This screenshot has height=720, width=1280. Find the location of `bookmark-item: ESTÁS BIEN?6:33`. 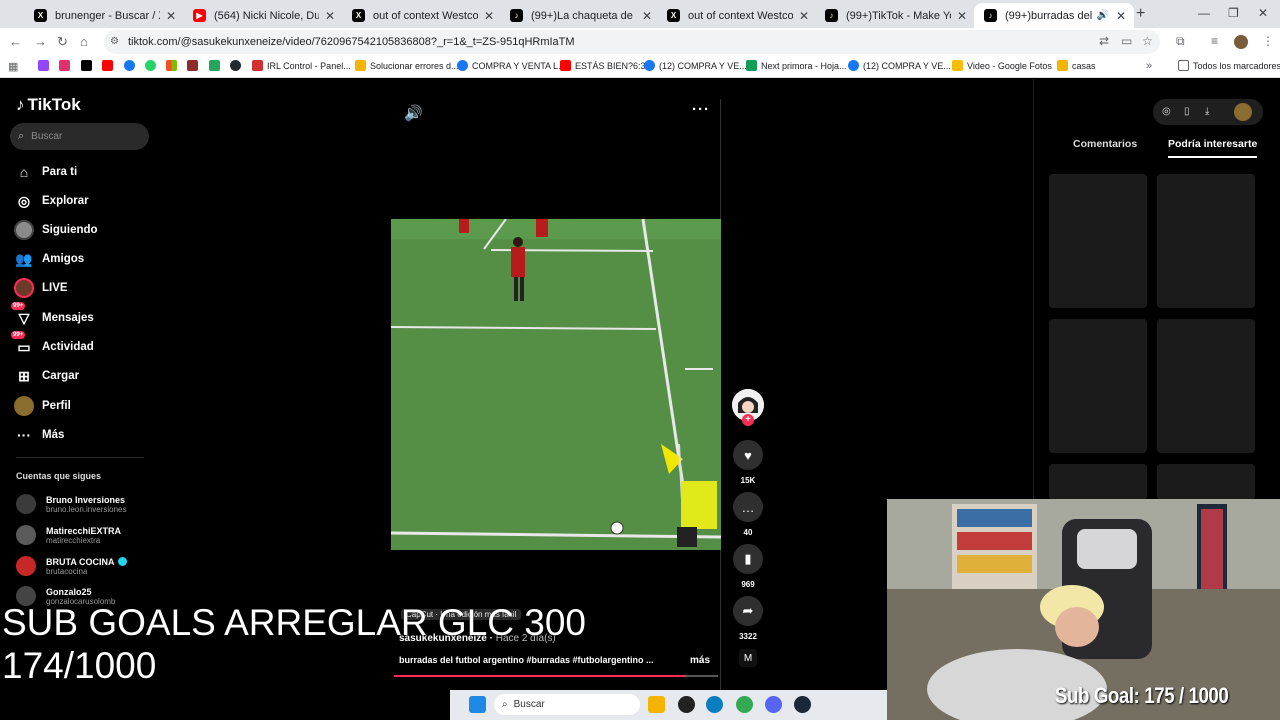

bookmark-item: ESTÁS BIEN?6:33 is located at coordinates (605, 65).